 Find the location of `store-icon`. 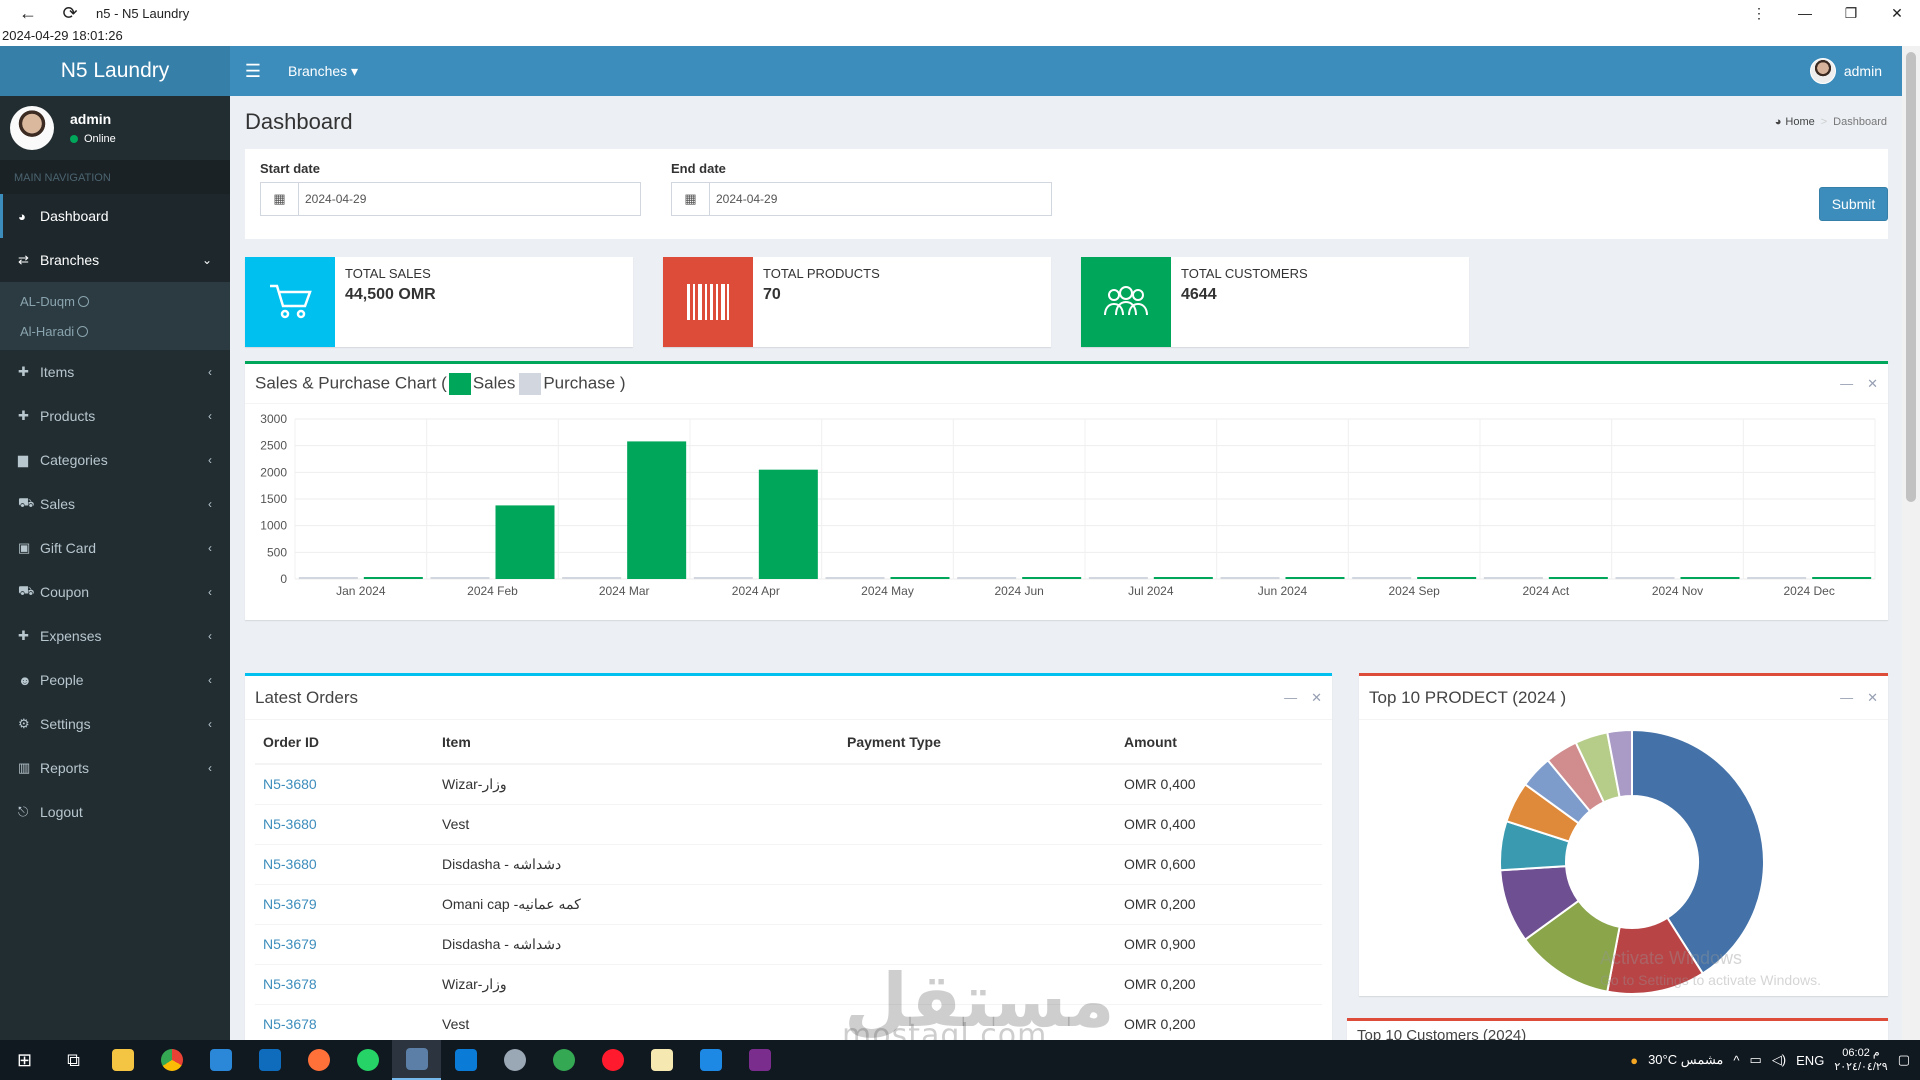

store-icon is located at coordinates (220, 1060).